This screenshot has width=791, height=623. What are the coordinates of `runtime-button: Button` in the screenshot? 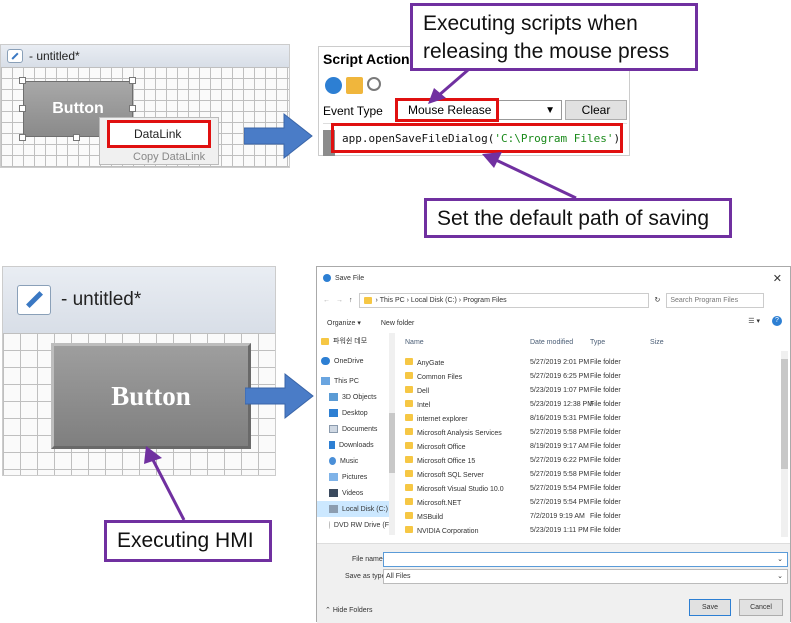 It's located at (151, 396).